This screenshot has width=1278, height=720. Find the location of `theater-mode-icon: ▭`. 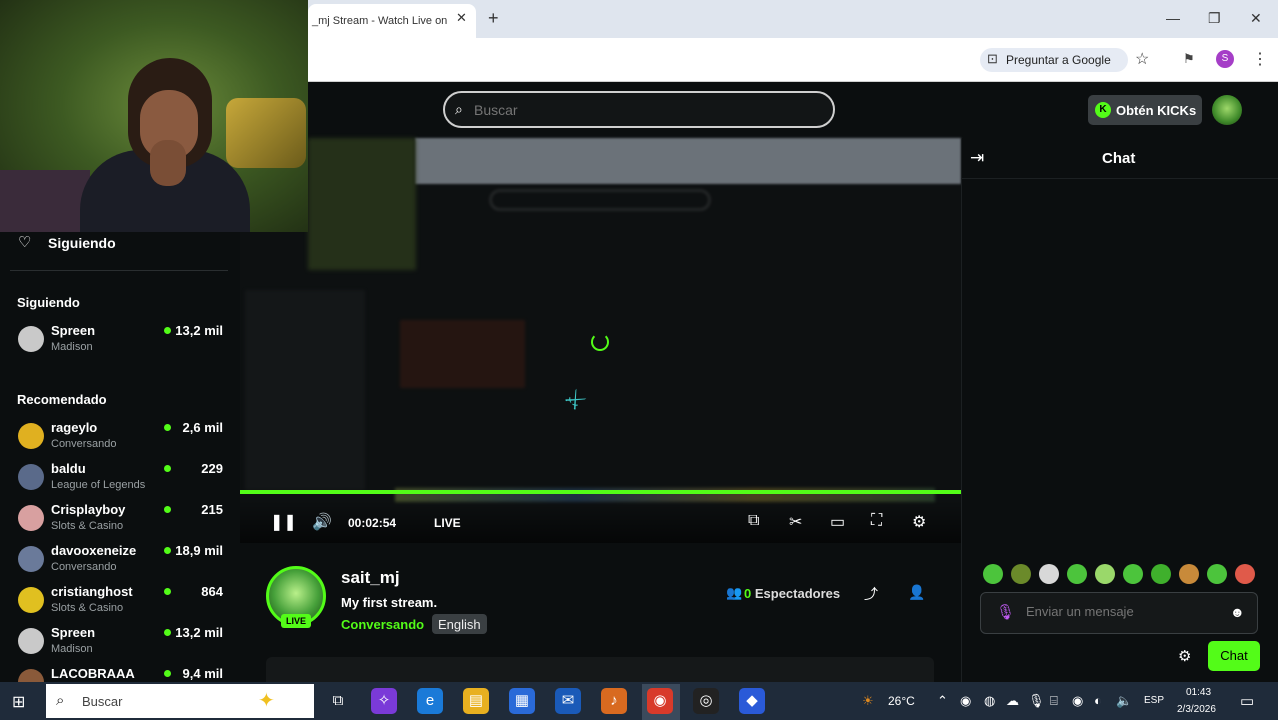

theater-mode-icon: ▭ is located at coordinates (837, 522).